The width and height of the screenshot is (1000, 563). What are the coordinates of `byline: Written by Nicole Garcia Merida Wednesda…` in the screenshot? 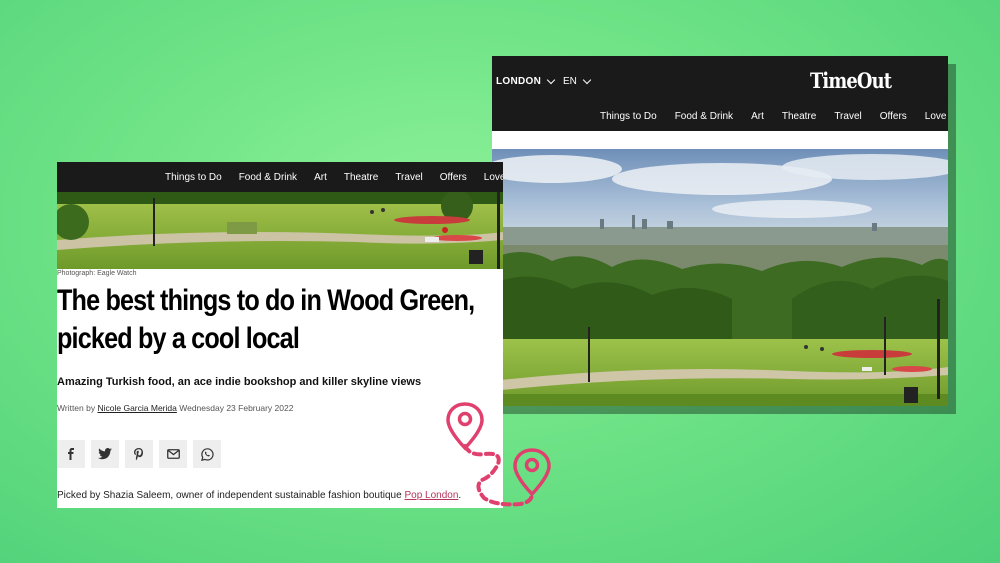 It's located at (175, 408).